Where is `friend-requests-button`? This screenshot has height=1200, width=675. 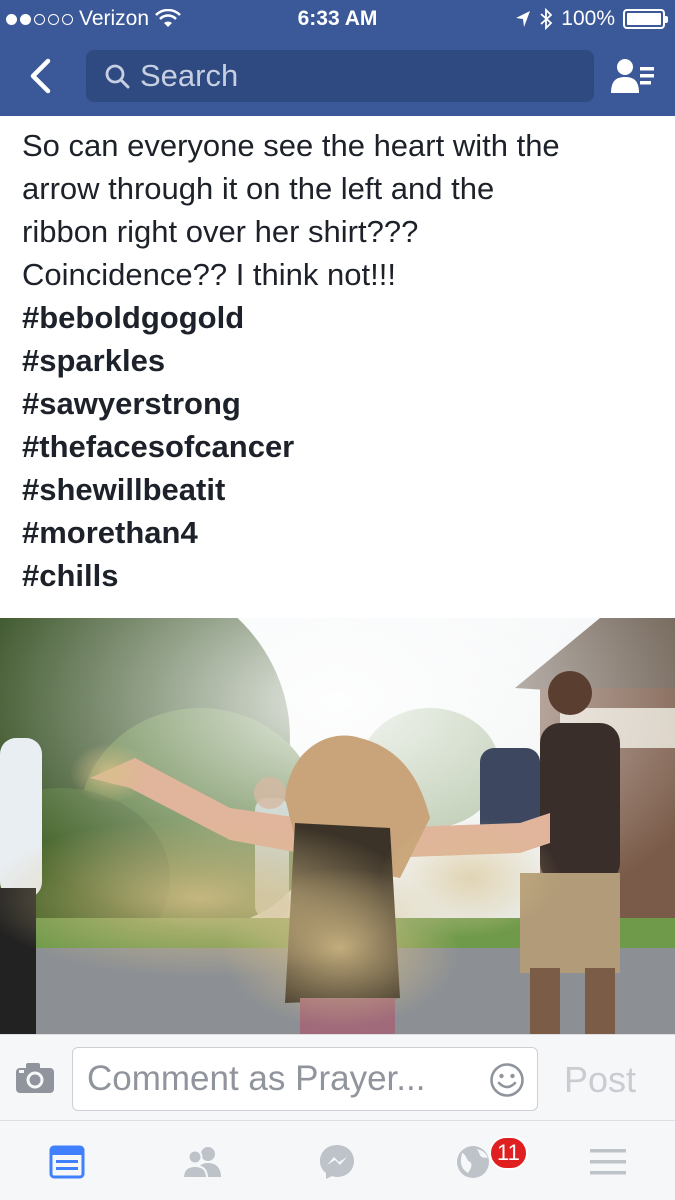
friend-requests-button is located at coordinates (633, 76).